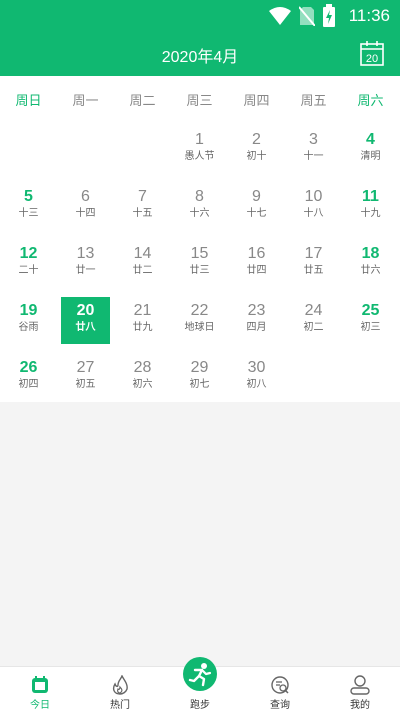  Describe the element at coordinates (313, 320) in the screenshot. I see `calendar-day: 24 初二` at that location.